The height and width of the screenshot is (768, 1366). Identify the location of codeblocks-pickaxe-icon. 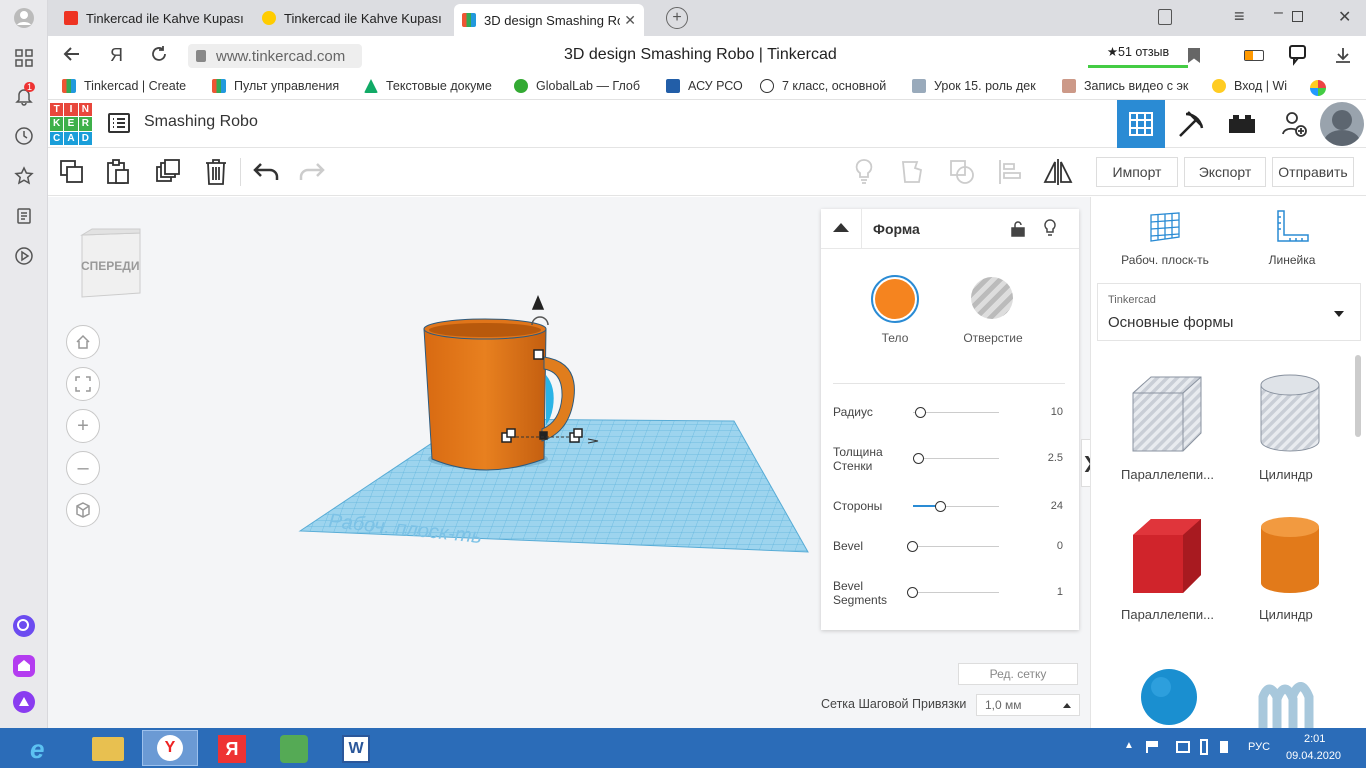
(1191, 125).